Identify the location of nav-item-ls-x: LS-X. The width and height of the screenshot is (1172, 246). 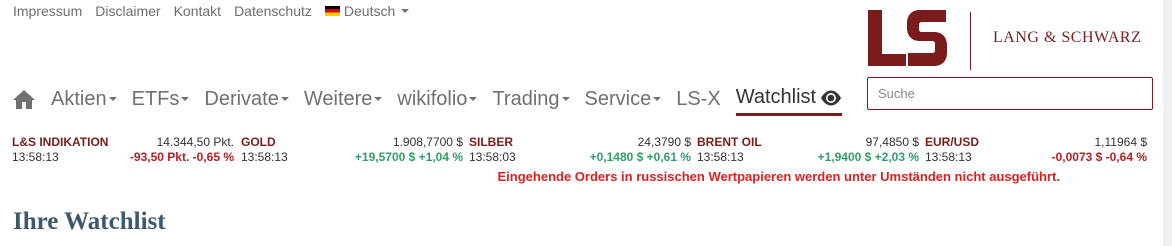
(698, 99).